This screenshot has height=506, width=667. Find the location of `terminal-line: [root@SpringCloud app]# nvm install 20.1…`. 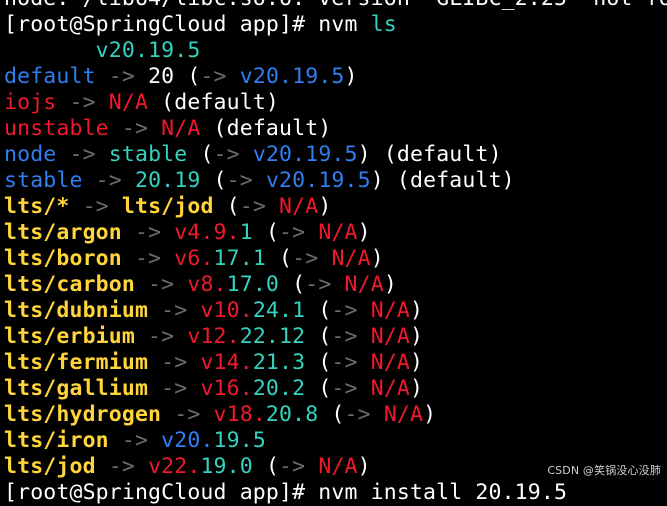

terminal-line: [root@SpringCloud app]# nvm install 20.1… is located at coordinates (335, 493).